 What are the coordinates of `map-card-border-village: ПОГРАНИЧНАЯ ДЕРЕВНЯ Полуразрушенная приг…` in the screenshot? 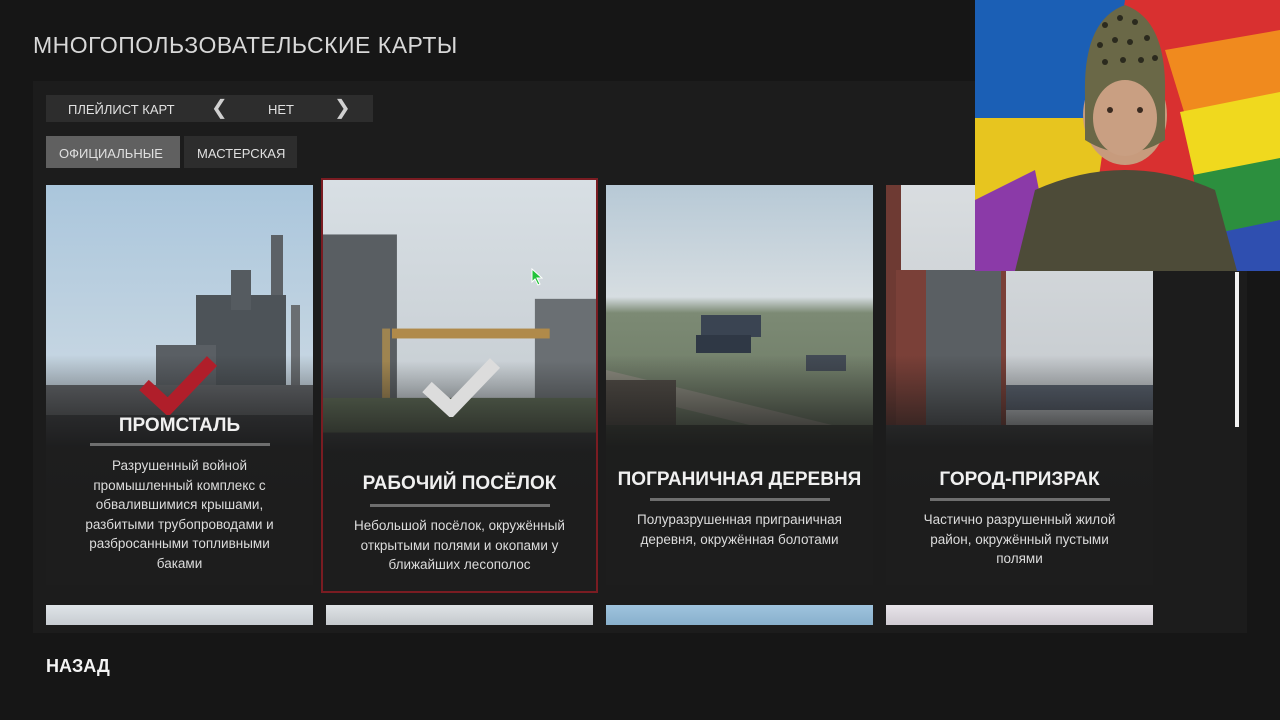 It's located at (739, 385).